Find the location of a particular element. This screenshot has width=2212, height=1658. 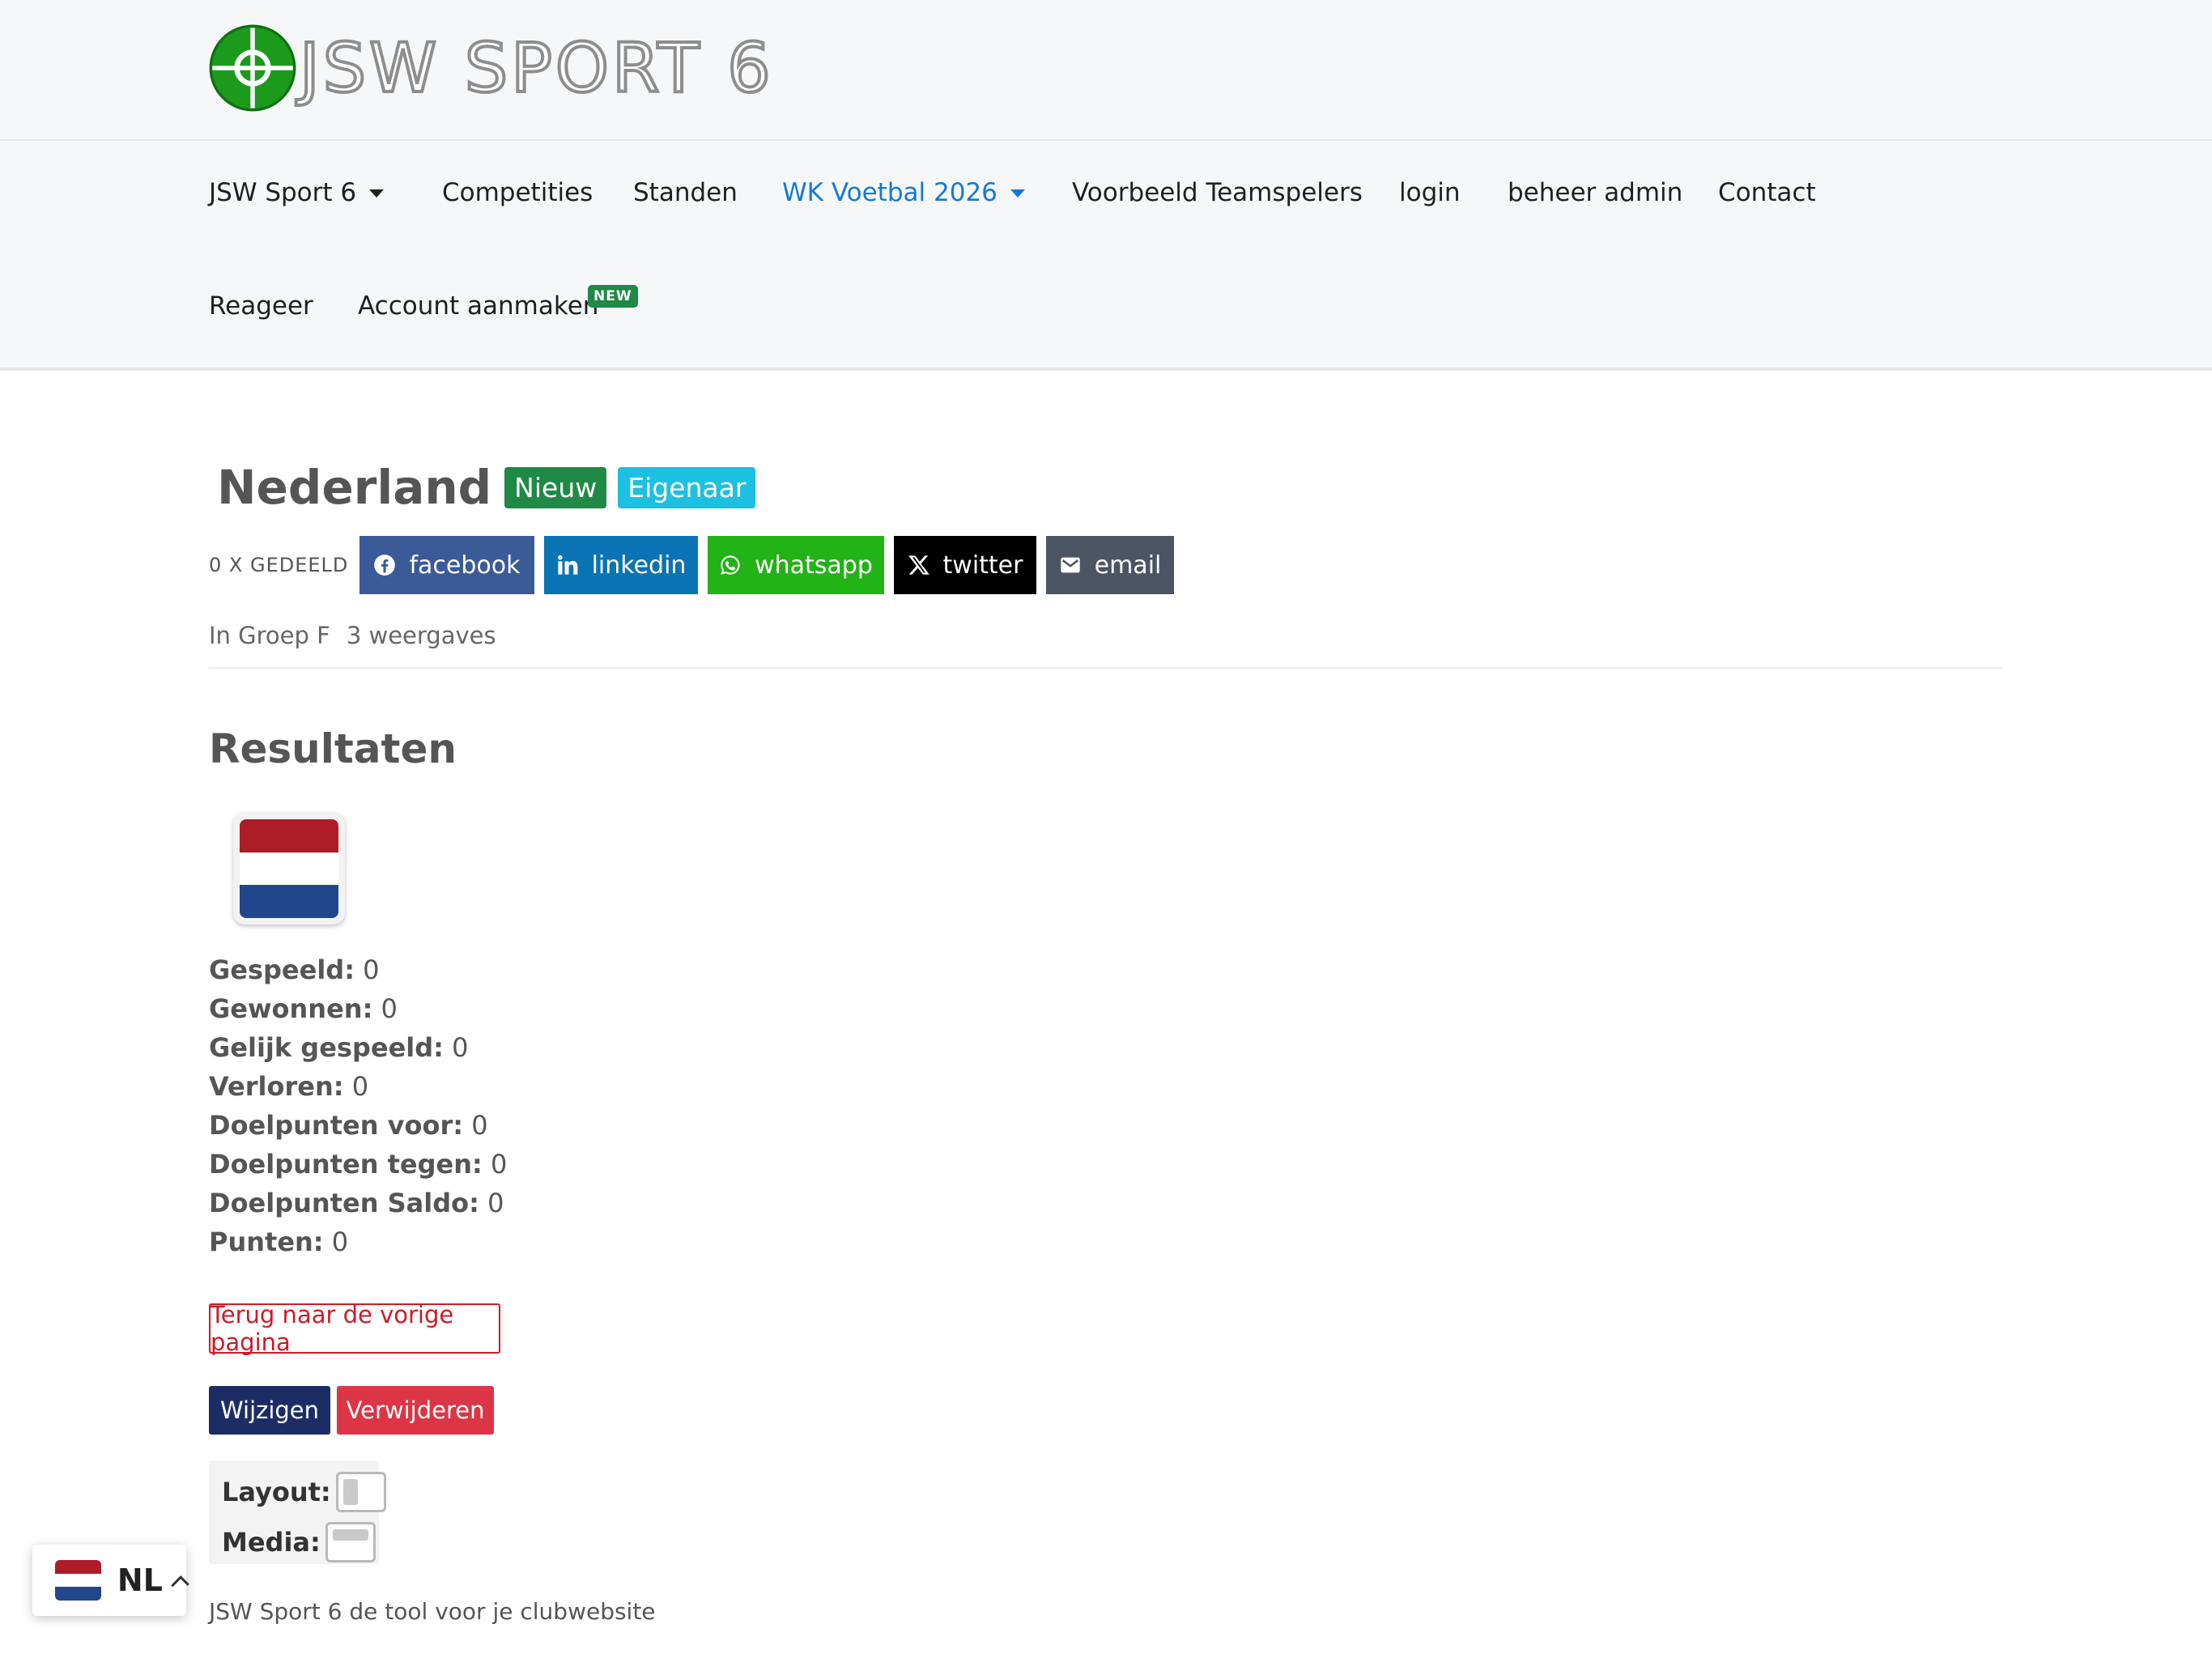

nav-item-login: login is located at coordinates (1430, 192).